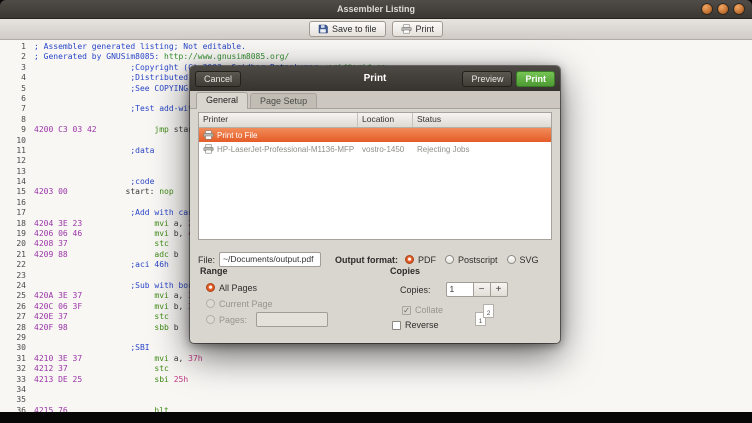 This screenshot has width=752, height=423. What do you see at coordinates (21, 275) in the screenshot?
I see `line-number: 23` at bounding box center [21, 275].